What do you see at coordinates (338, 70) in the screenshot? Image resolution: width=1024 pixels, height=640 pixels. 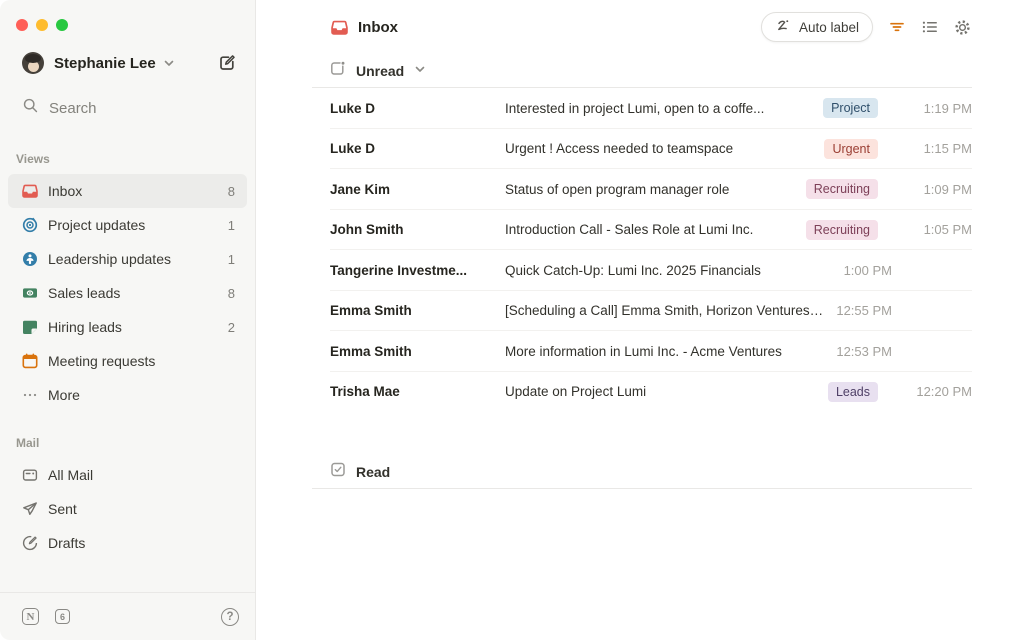 I see `unread-icon` at bounding box center [338, 70].